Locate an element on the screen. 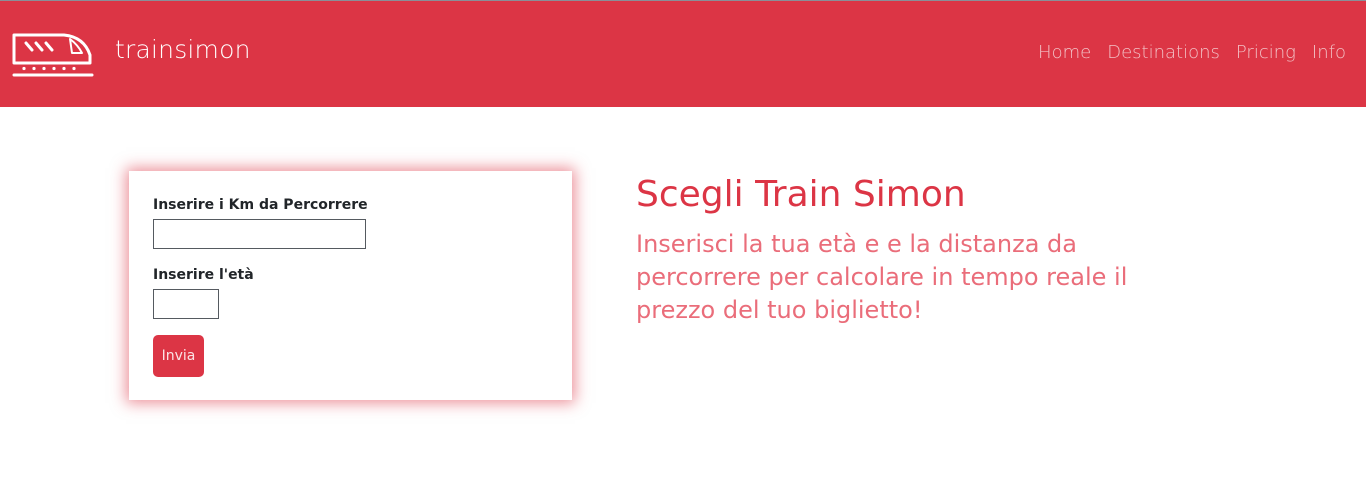 This screenshot has height=502, width=1366. km-label: Inserire i Km da Percorrere is located at coordinates (260, 205).